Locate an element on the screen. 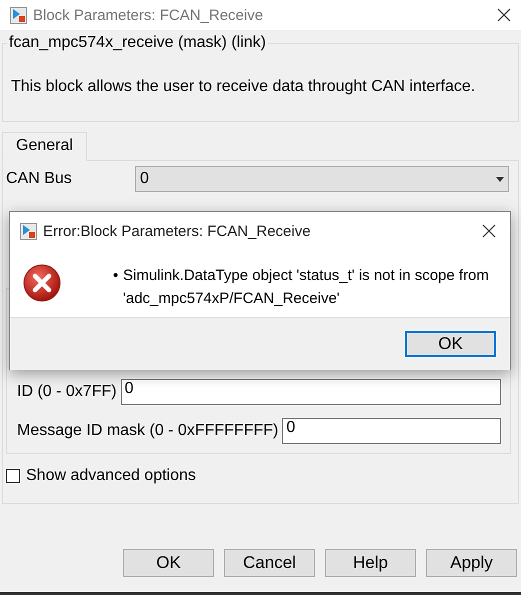 Image resolution: width=521 pixels, height=595 pixels. tab: General is located at coordinates (44, 146).